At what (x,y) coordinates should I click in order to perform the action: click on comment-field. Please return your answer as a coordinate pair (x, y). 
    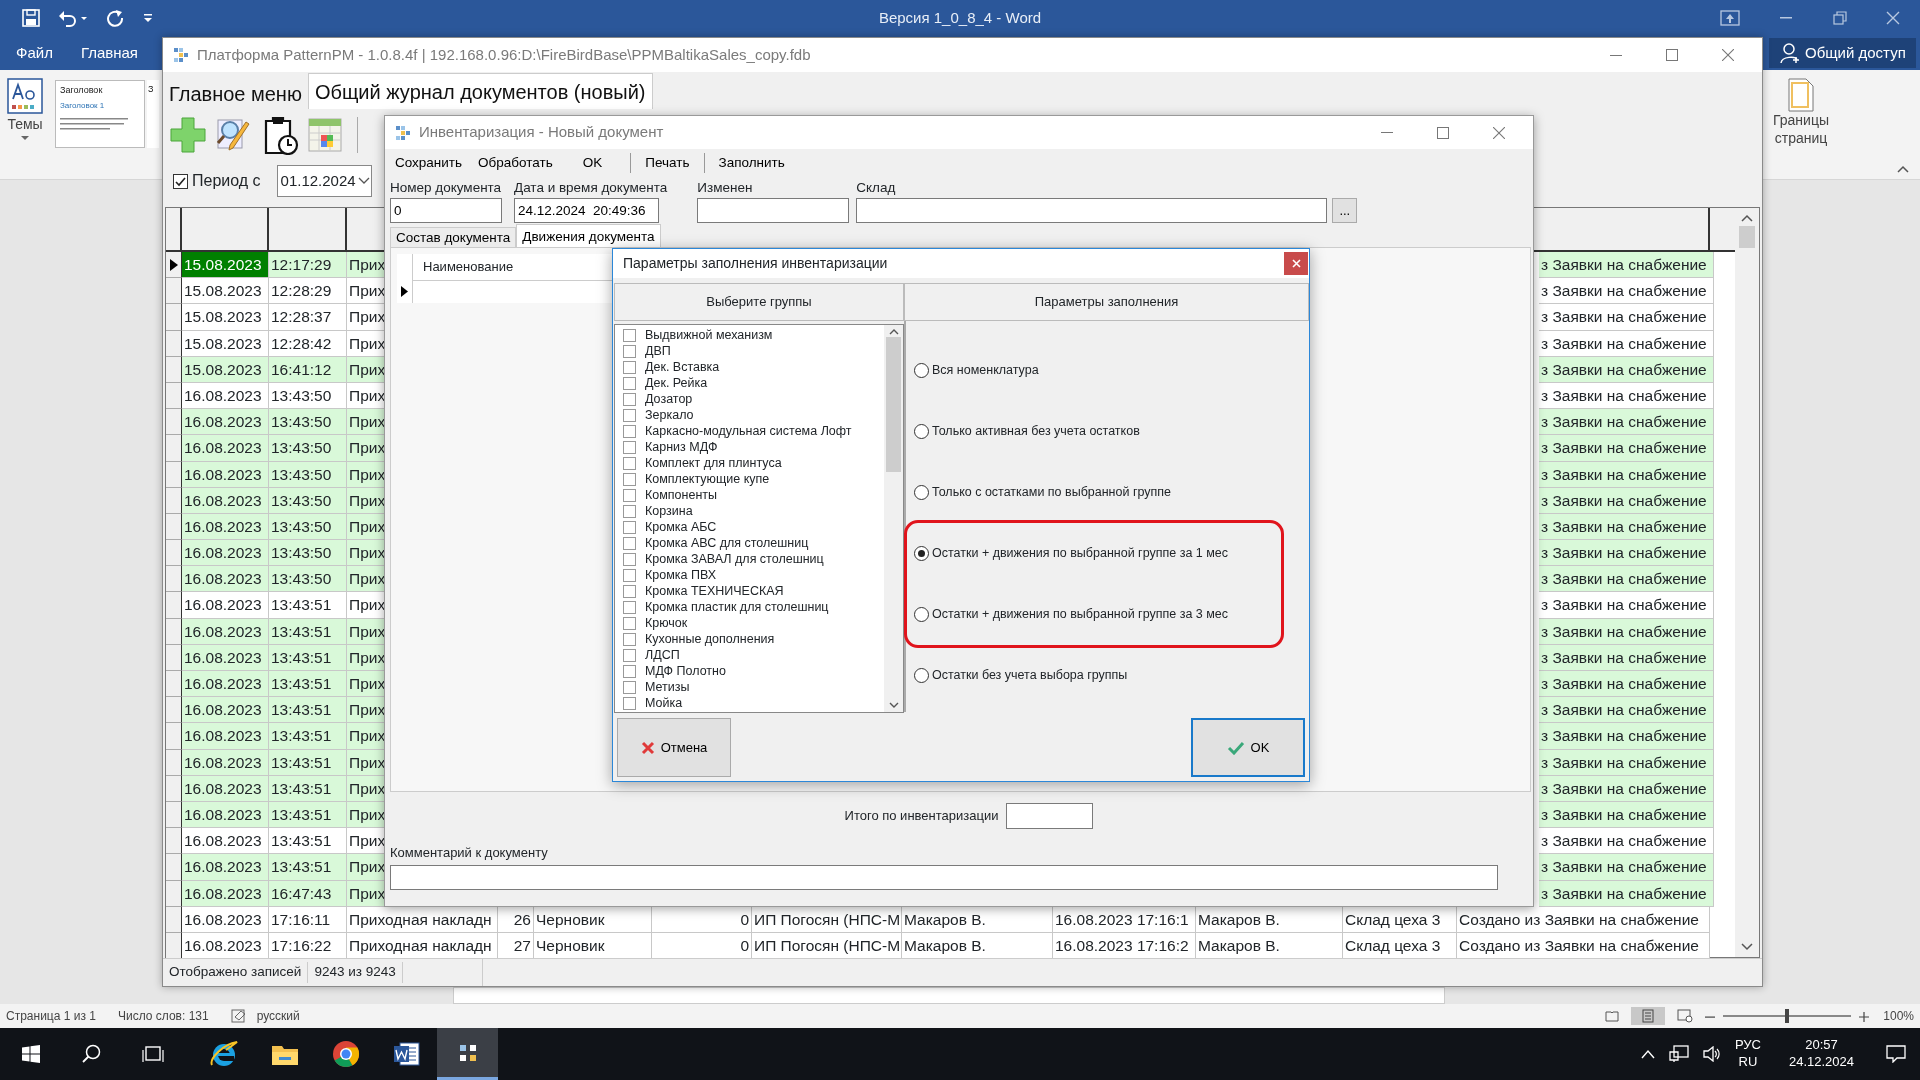
    Looking at the image, I should click on (944, 877).